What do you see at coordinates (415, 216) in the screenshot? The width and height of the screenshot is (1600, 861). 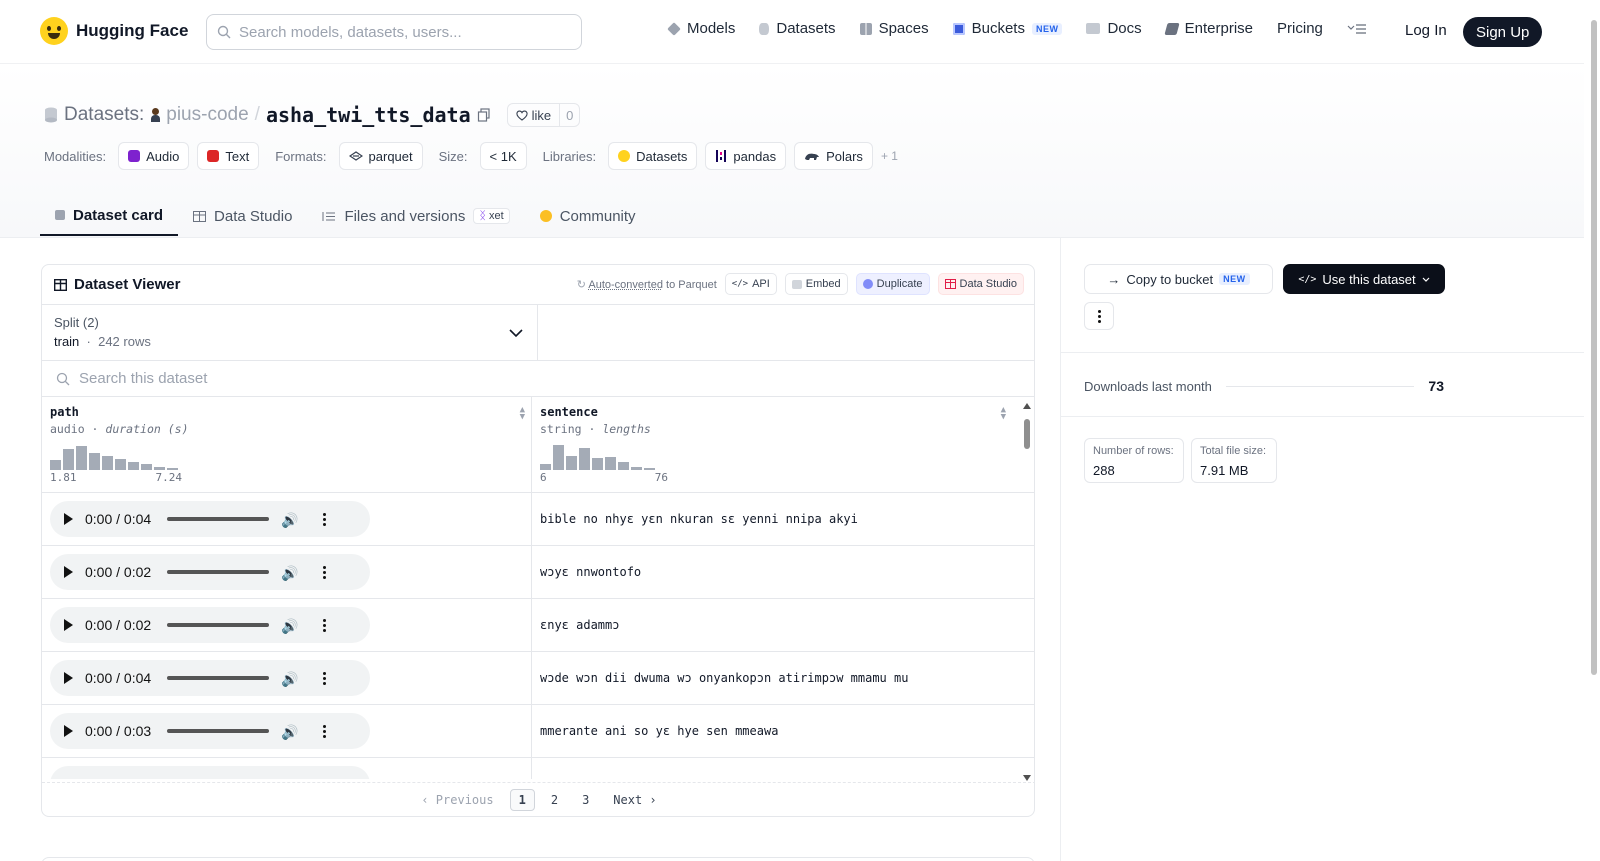 I see `tab-files-and-versions: Files and versions ᛝ xet` at bounding box center [415, 216].